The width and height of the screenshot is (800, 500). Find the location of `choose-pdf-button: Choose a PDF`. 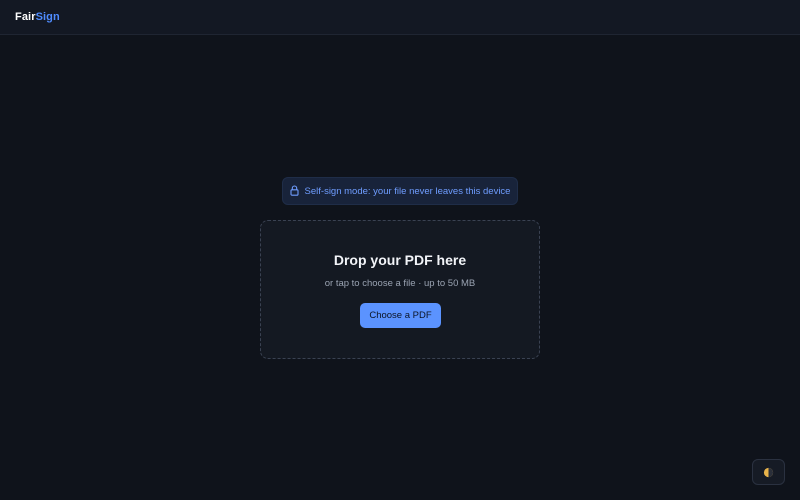

choose-pdf-button: Choose a PDF is located at coordinates (400, 315).